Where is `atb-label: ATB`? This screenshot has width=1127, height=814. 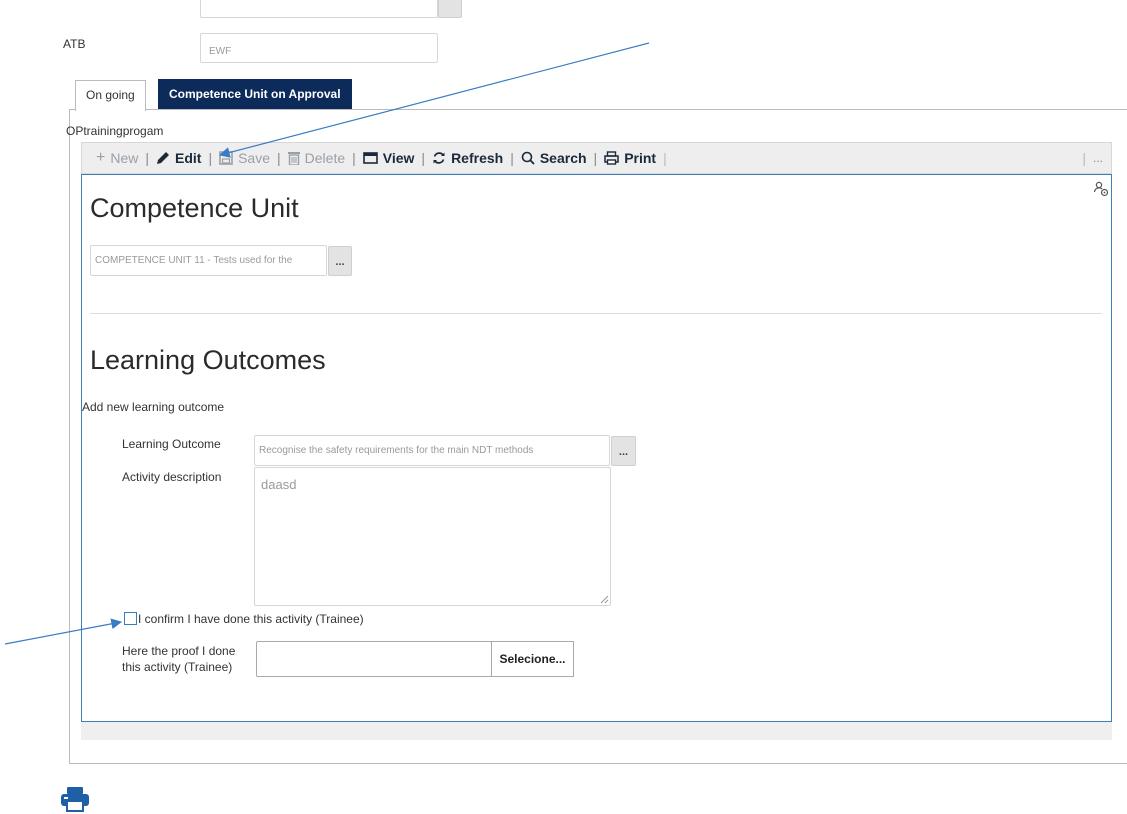
atb-label: ATB is located at coordinates (74, 44).